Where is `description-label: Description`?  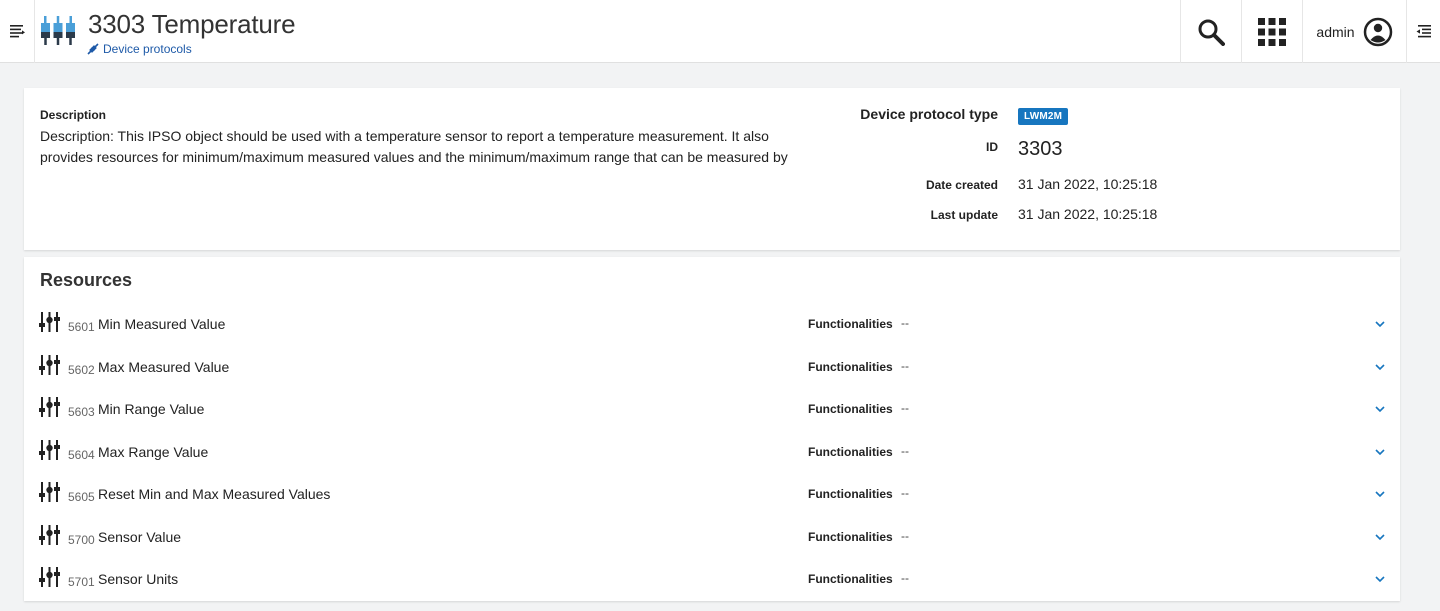 description-label: Description is located at coordinates (73, 115).